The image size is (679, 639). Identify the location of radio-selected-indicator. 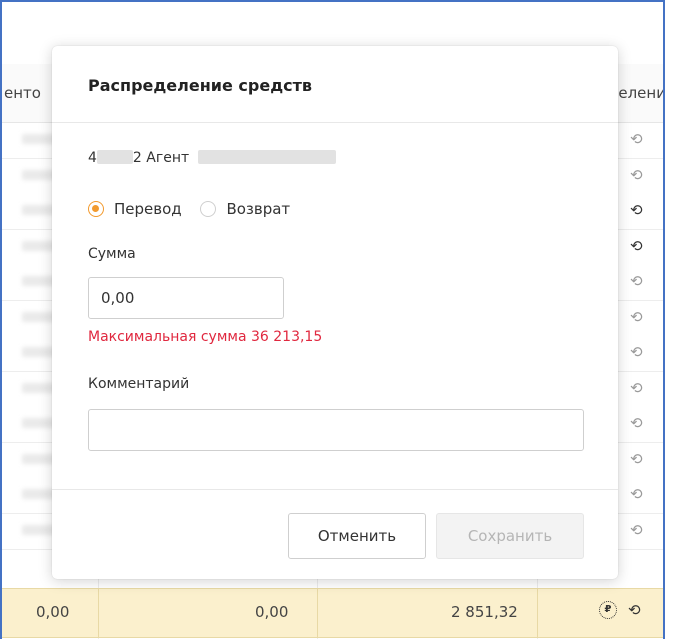
(96, 209).